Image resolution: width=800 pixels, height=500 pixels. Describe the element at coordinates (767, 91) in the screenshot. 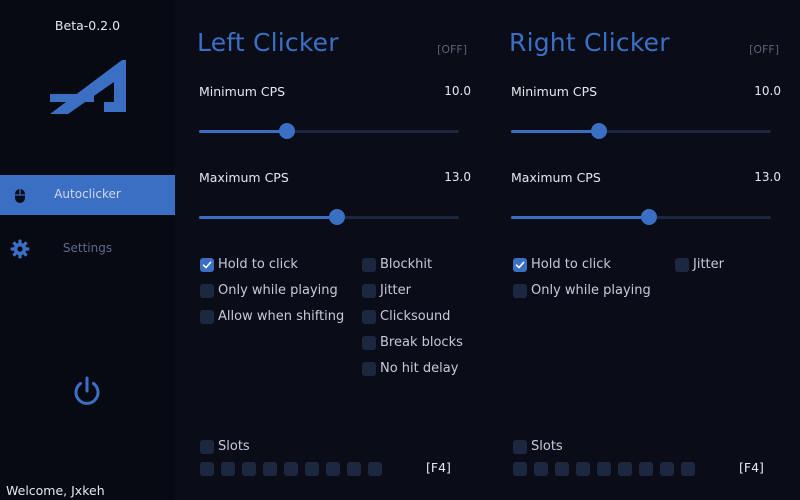

I see `right-min-cps-value: 10.0` at that location.